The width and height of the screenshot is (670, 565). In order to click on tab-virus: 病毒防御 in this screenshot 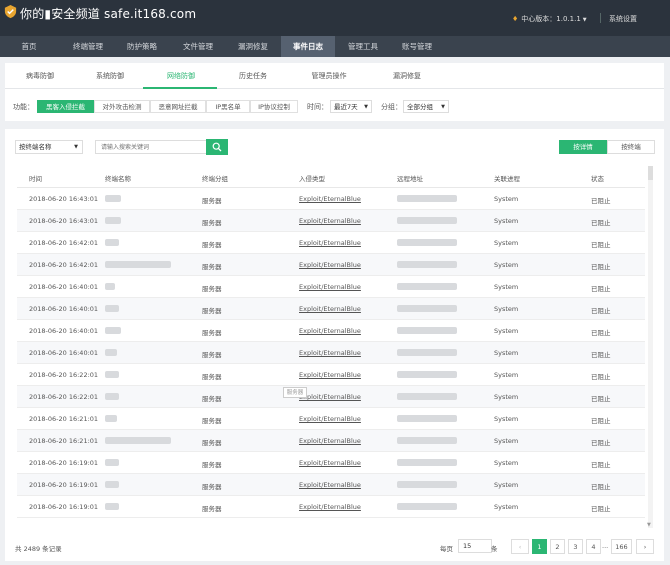, I will do `click(40, 76)`.